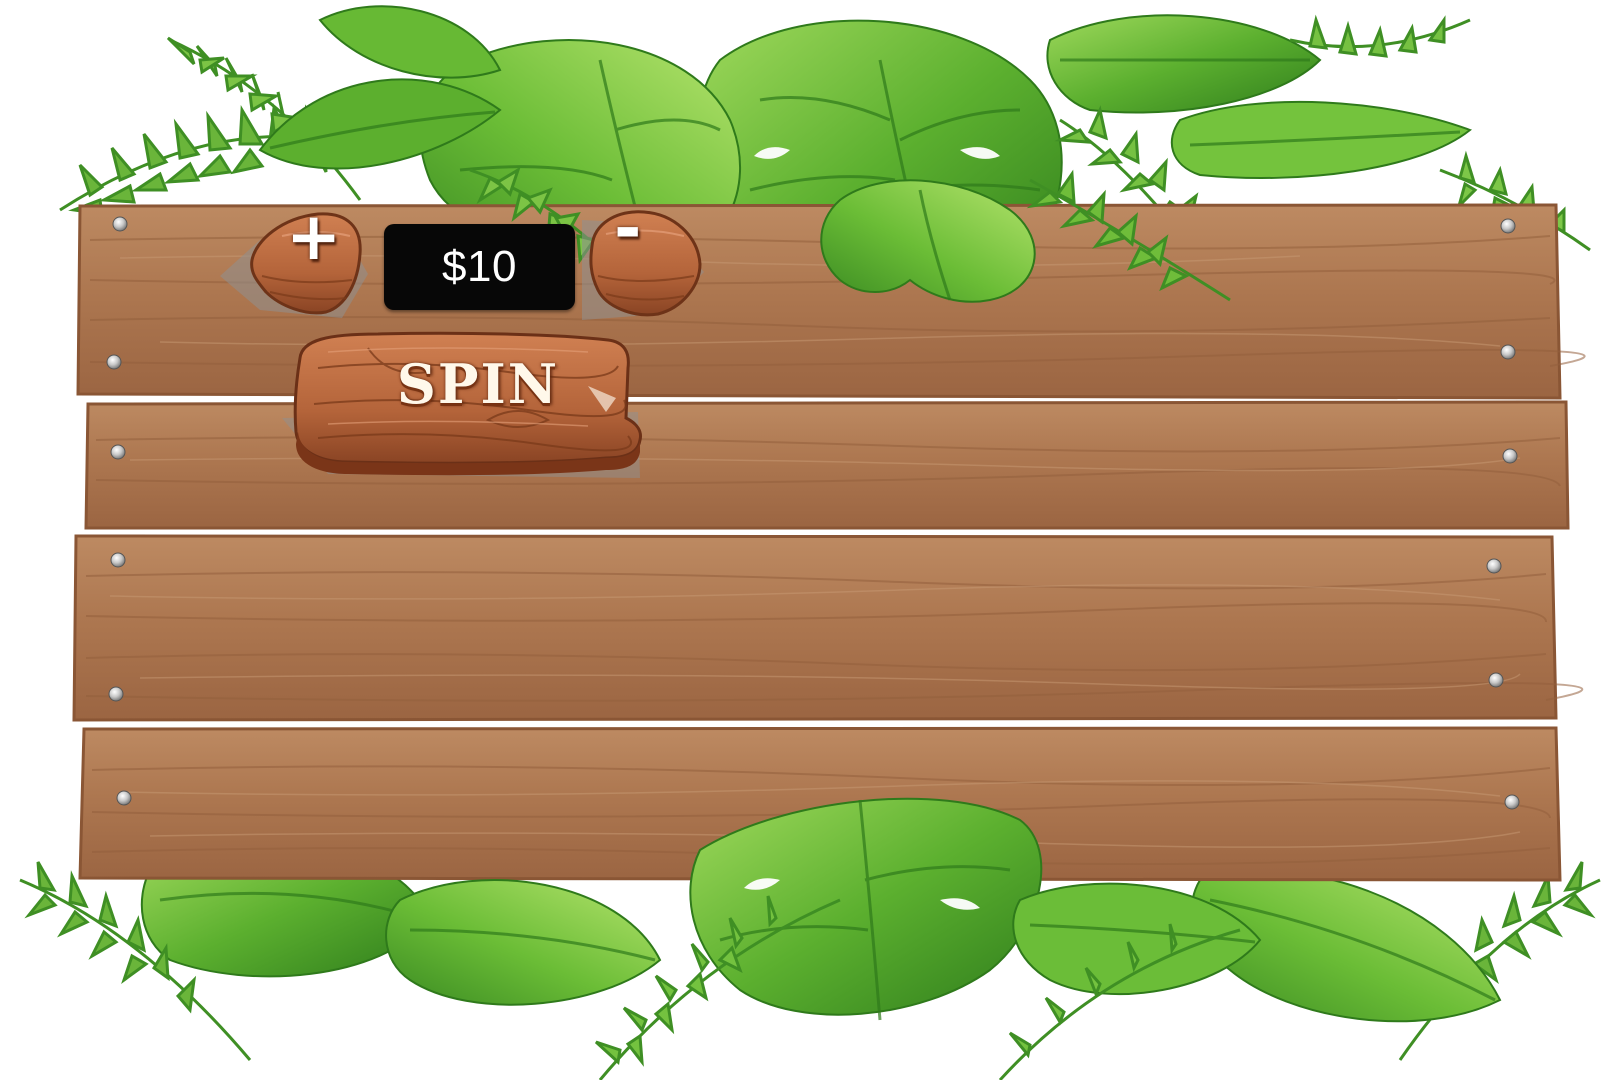  I want to click on bet-amount-display: $10, so click(479, 267).